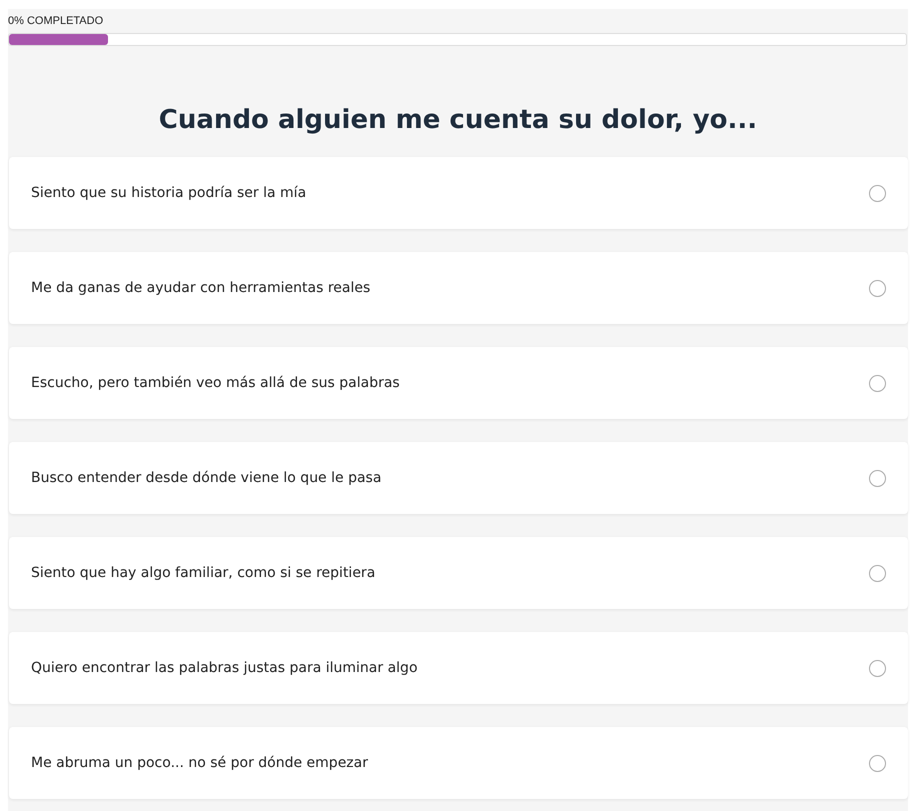 This screenshot has height=811, width=917. What do you see at coordinates (458, 478) in the screenshot?
I see `answer-option: Busco entender desde dónde viene lo que le pasa` at bounding box center [458, 478].